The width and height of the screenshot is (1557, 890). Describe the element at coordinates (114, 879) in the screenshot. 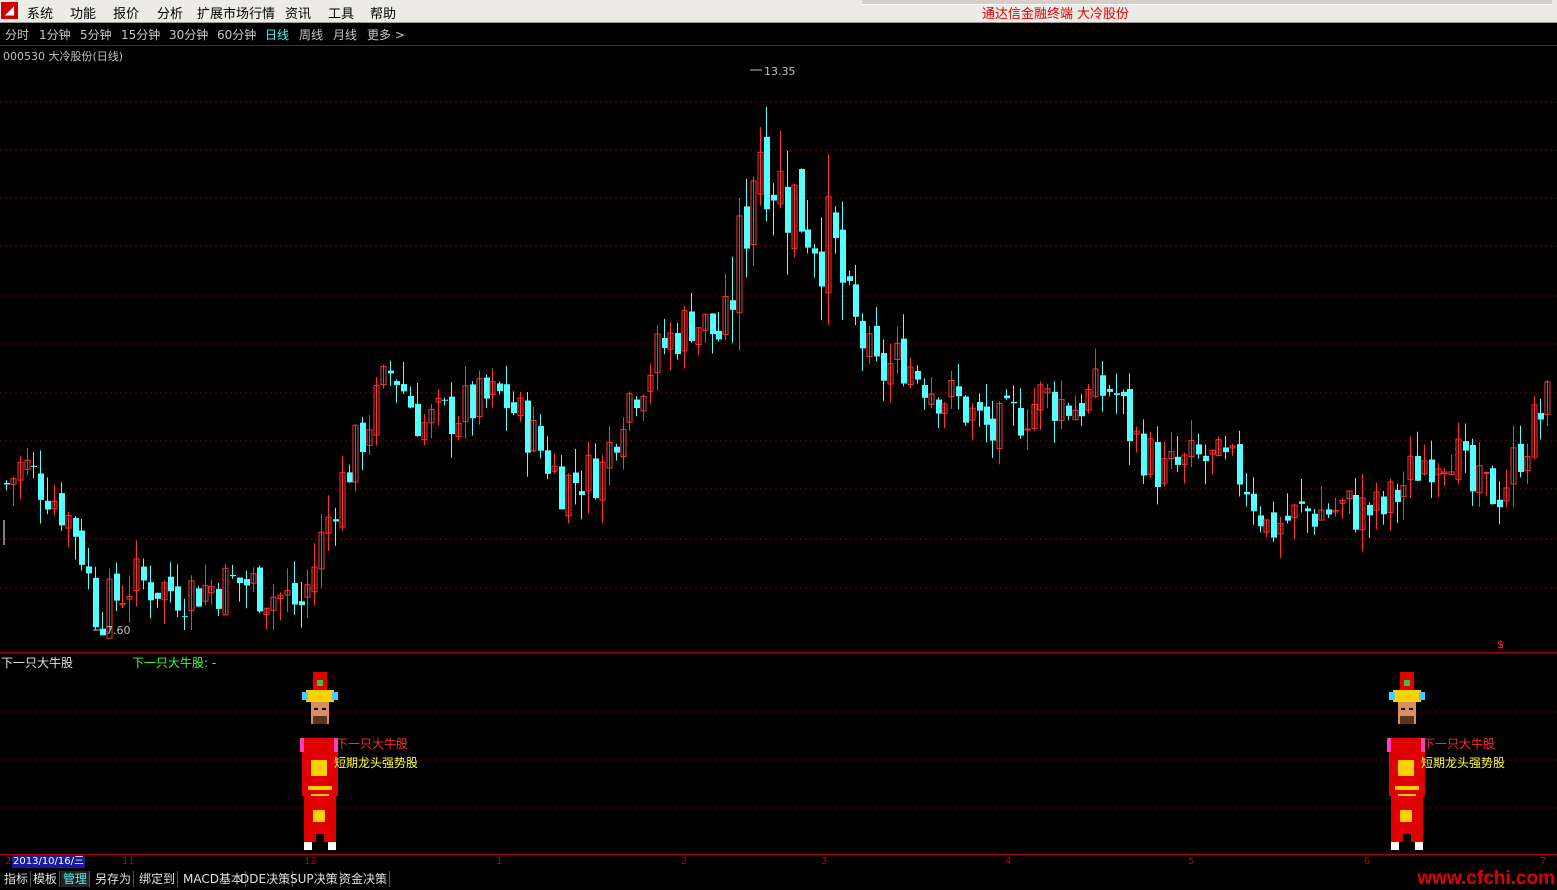

I see `tab-save-as: 另存为` at that location.